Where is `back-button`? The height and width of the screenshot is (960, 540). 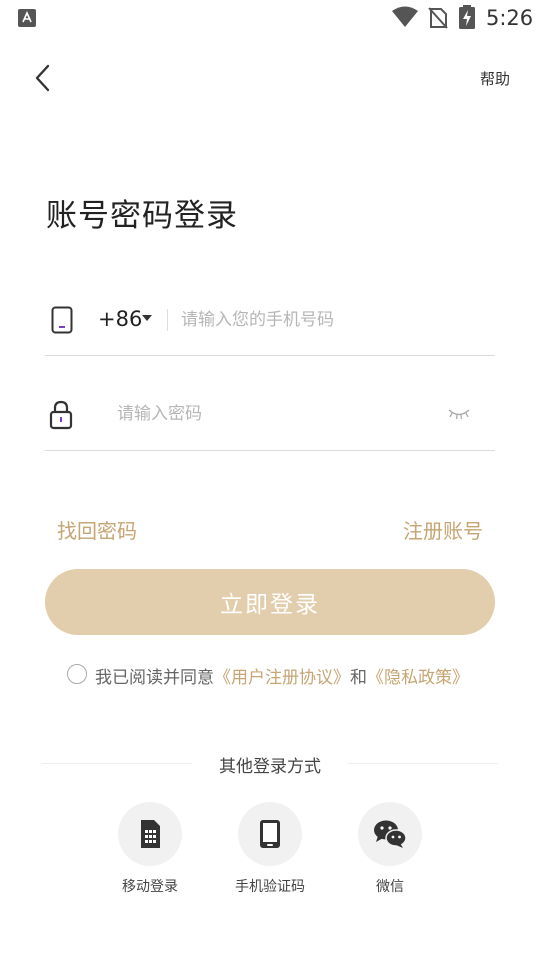 back-button is located at coordinates (44, 78).